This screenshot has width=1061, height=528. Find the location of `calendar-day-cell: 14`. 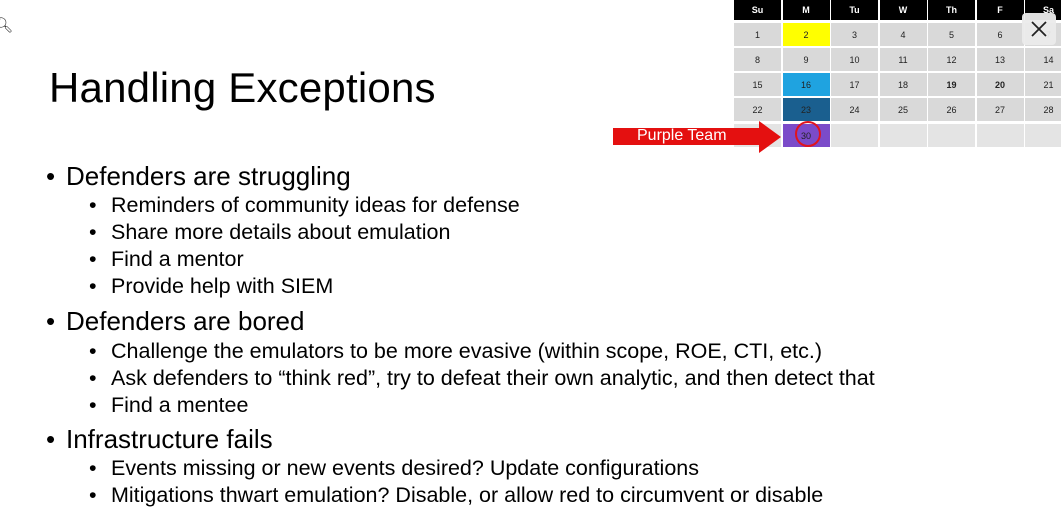

calendar-day-cell: 14 is located at coordinates (1043, 59).